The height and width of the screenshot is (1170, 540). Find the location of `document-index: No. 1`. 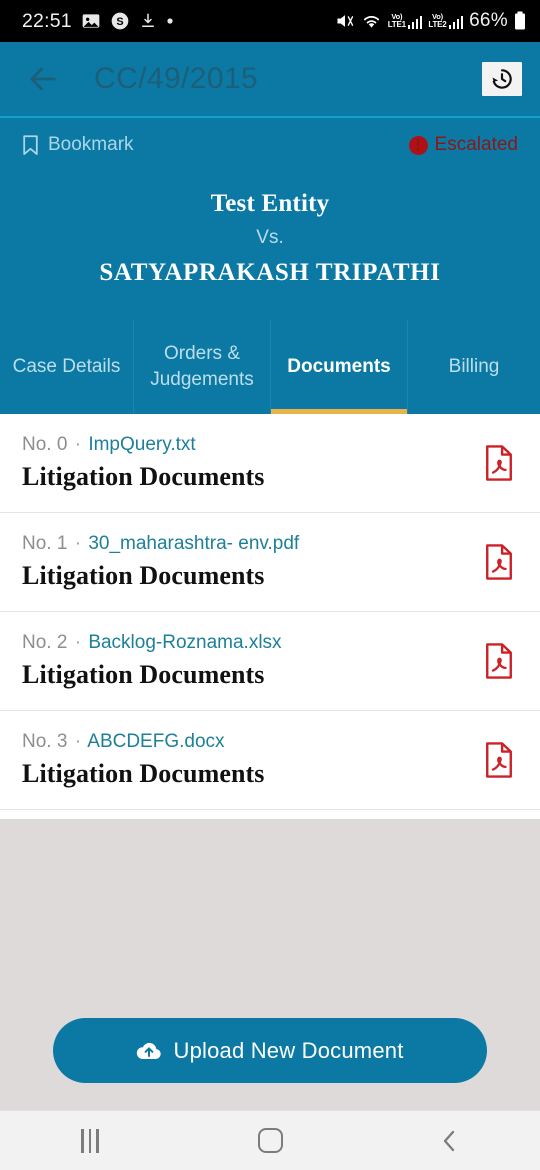

document-index: No. 1 is located at coordinates (45, 543).